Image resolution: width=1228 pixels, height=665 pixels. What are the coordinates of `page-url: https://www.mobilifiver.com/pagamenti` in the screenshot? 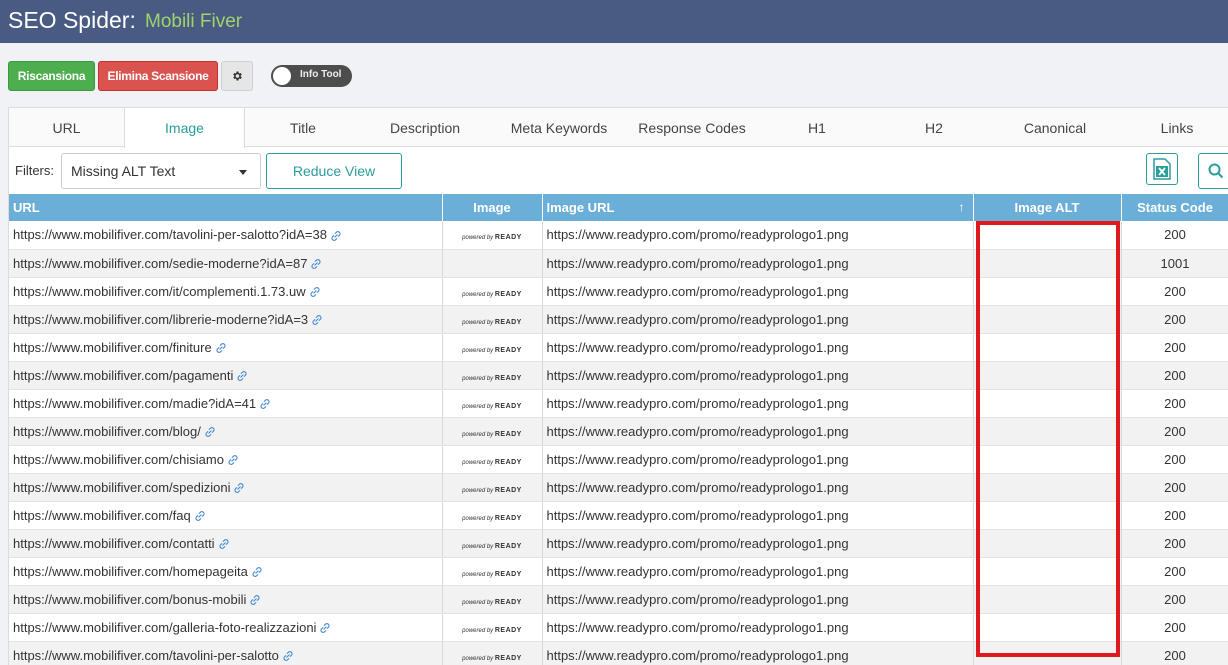 It's located at (123, 375).